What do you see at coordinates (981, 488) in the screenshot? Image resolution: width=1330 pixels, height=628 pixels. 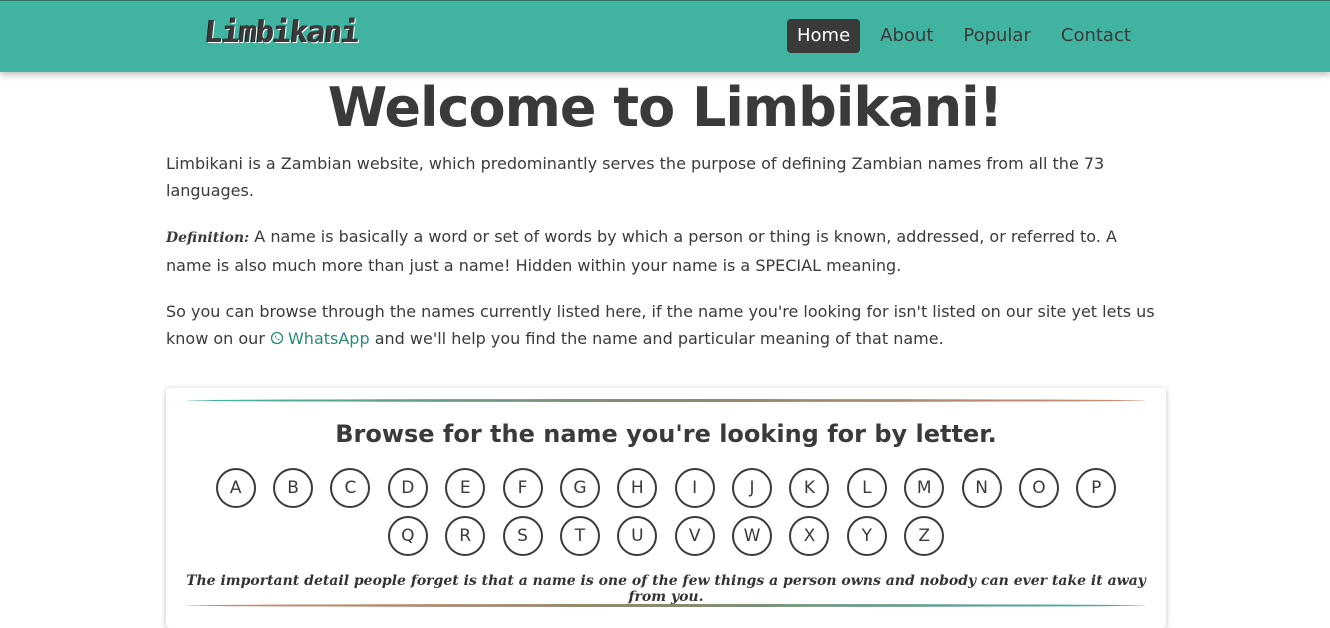 I see `letter-button-n: N` at bounding box center [981, 488].